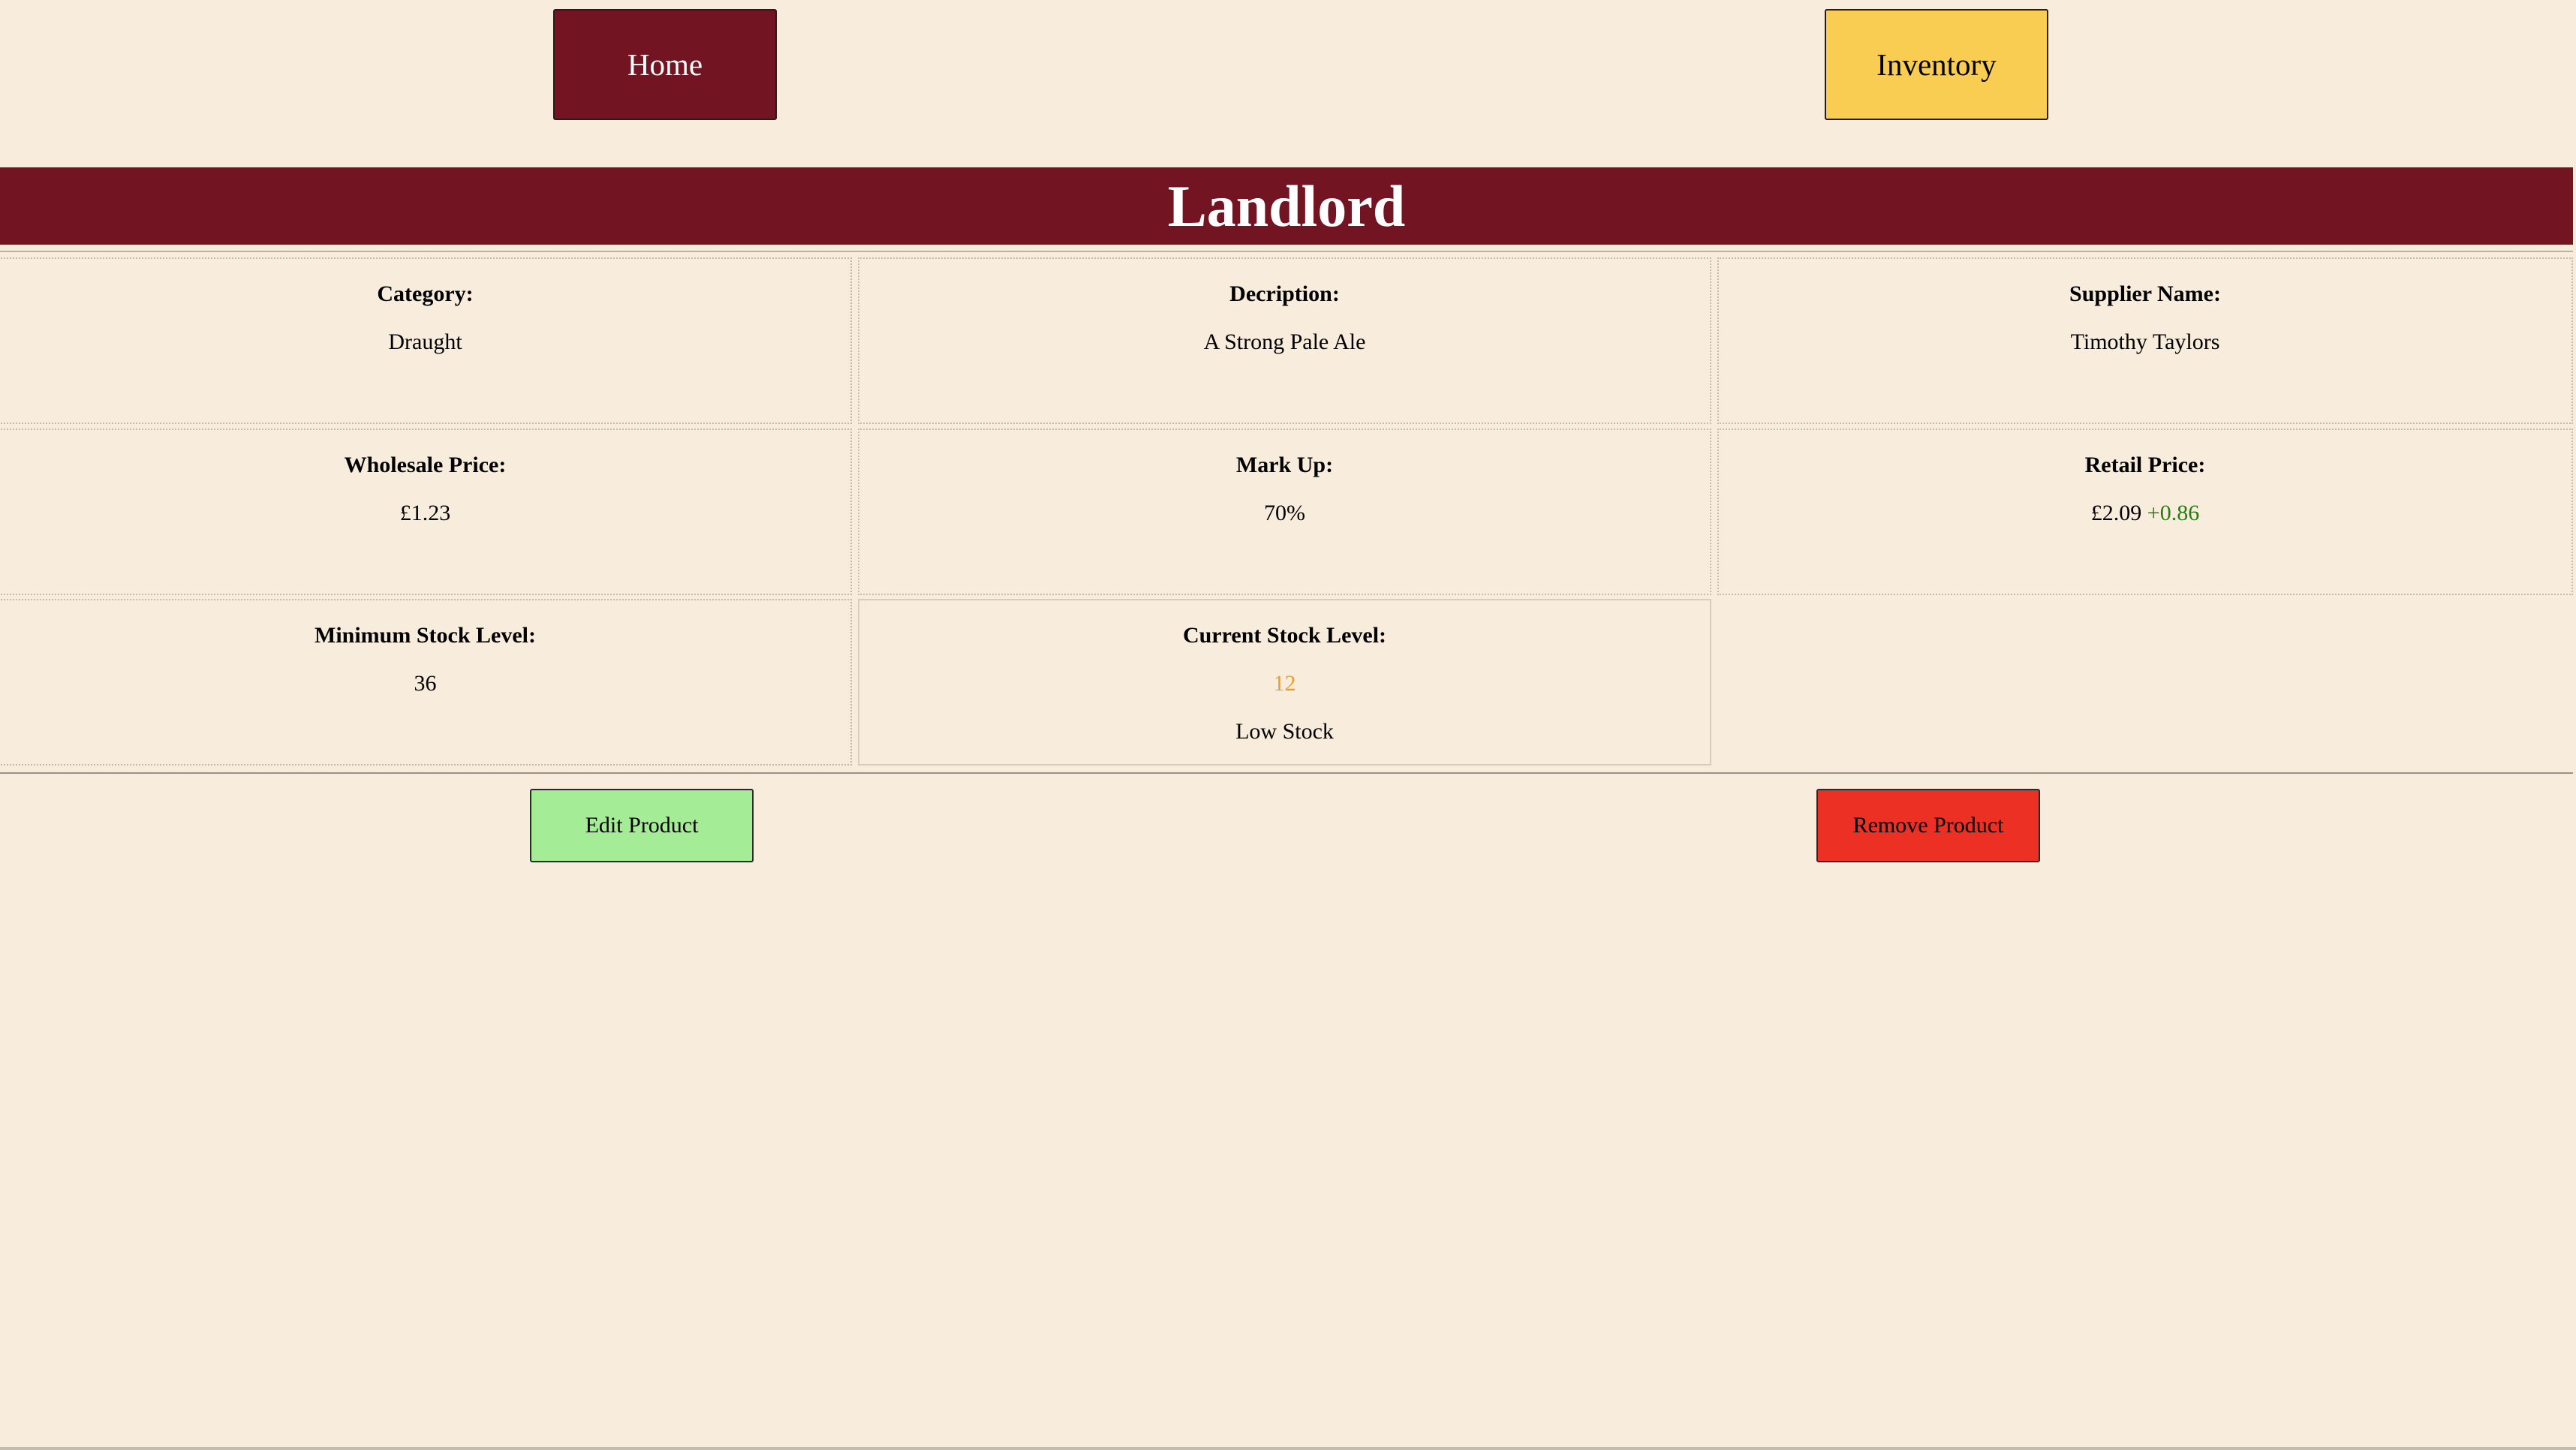 The height and width of the screenshot is (1450, 2576). Describe the element at coordinates (1284, 465) in the screenshot. I see `markup-label: Mark Up:` at that location.